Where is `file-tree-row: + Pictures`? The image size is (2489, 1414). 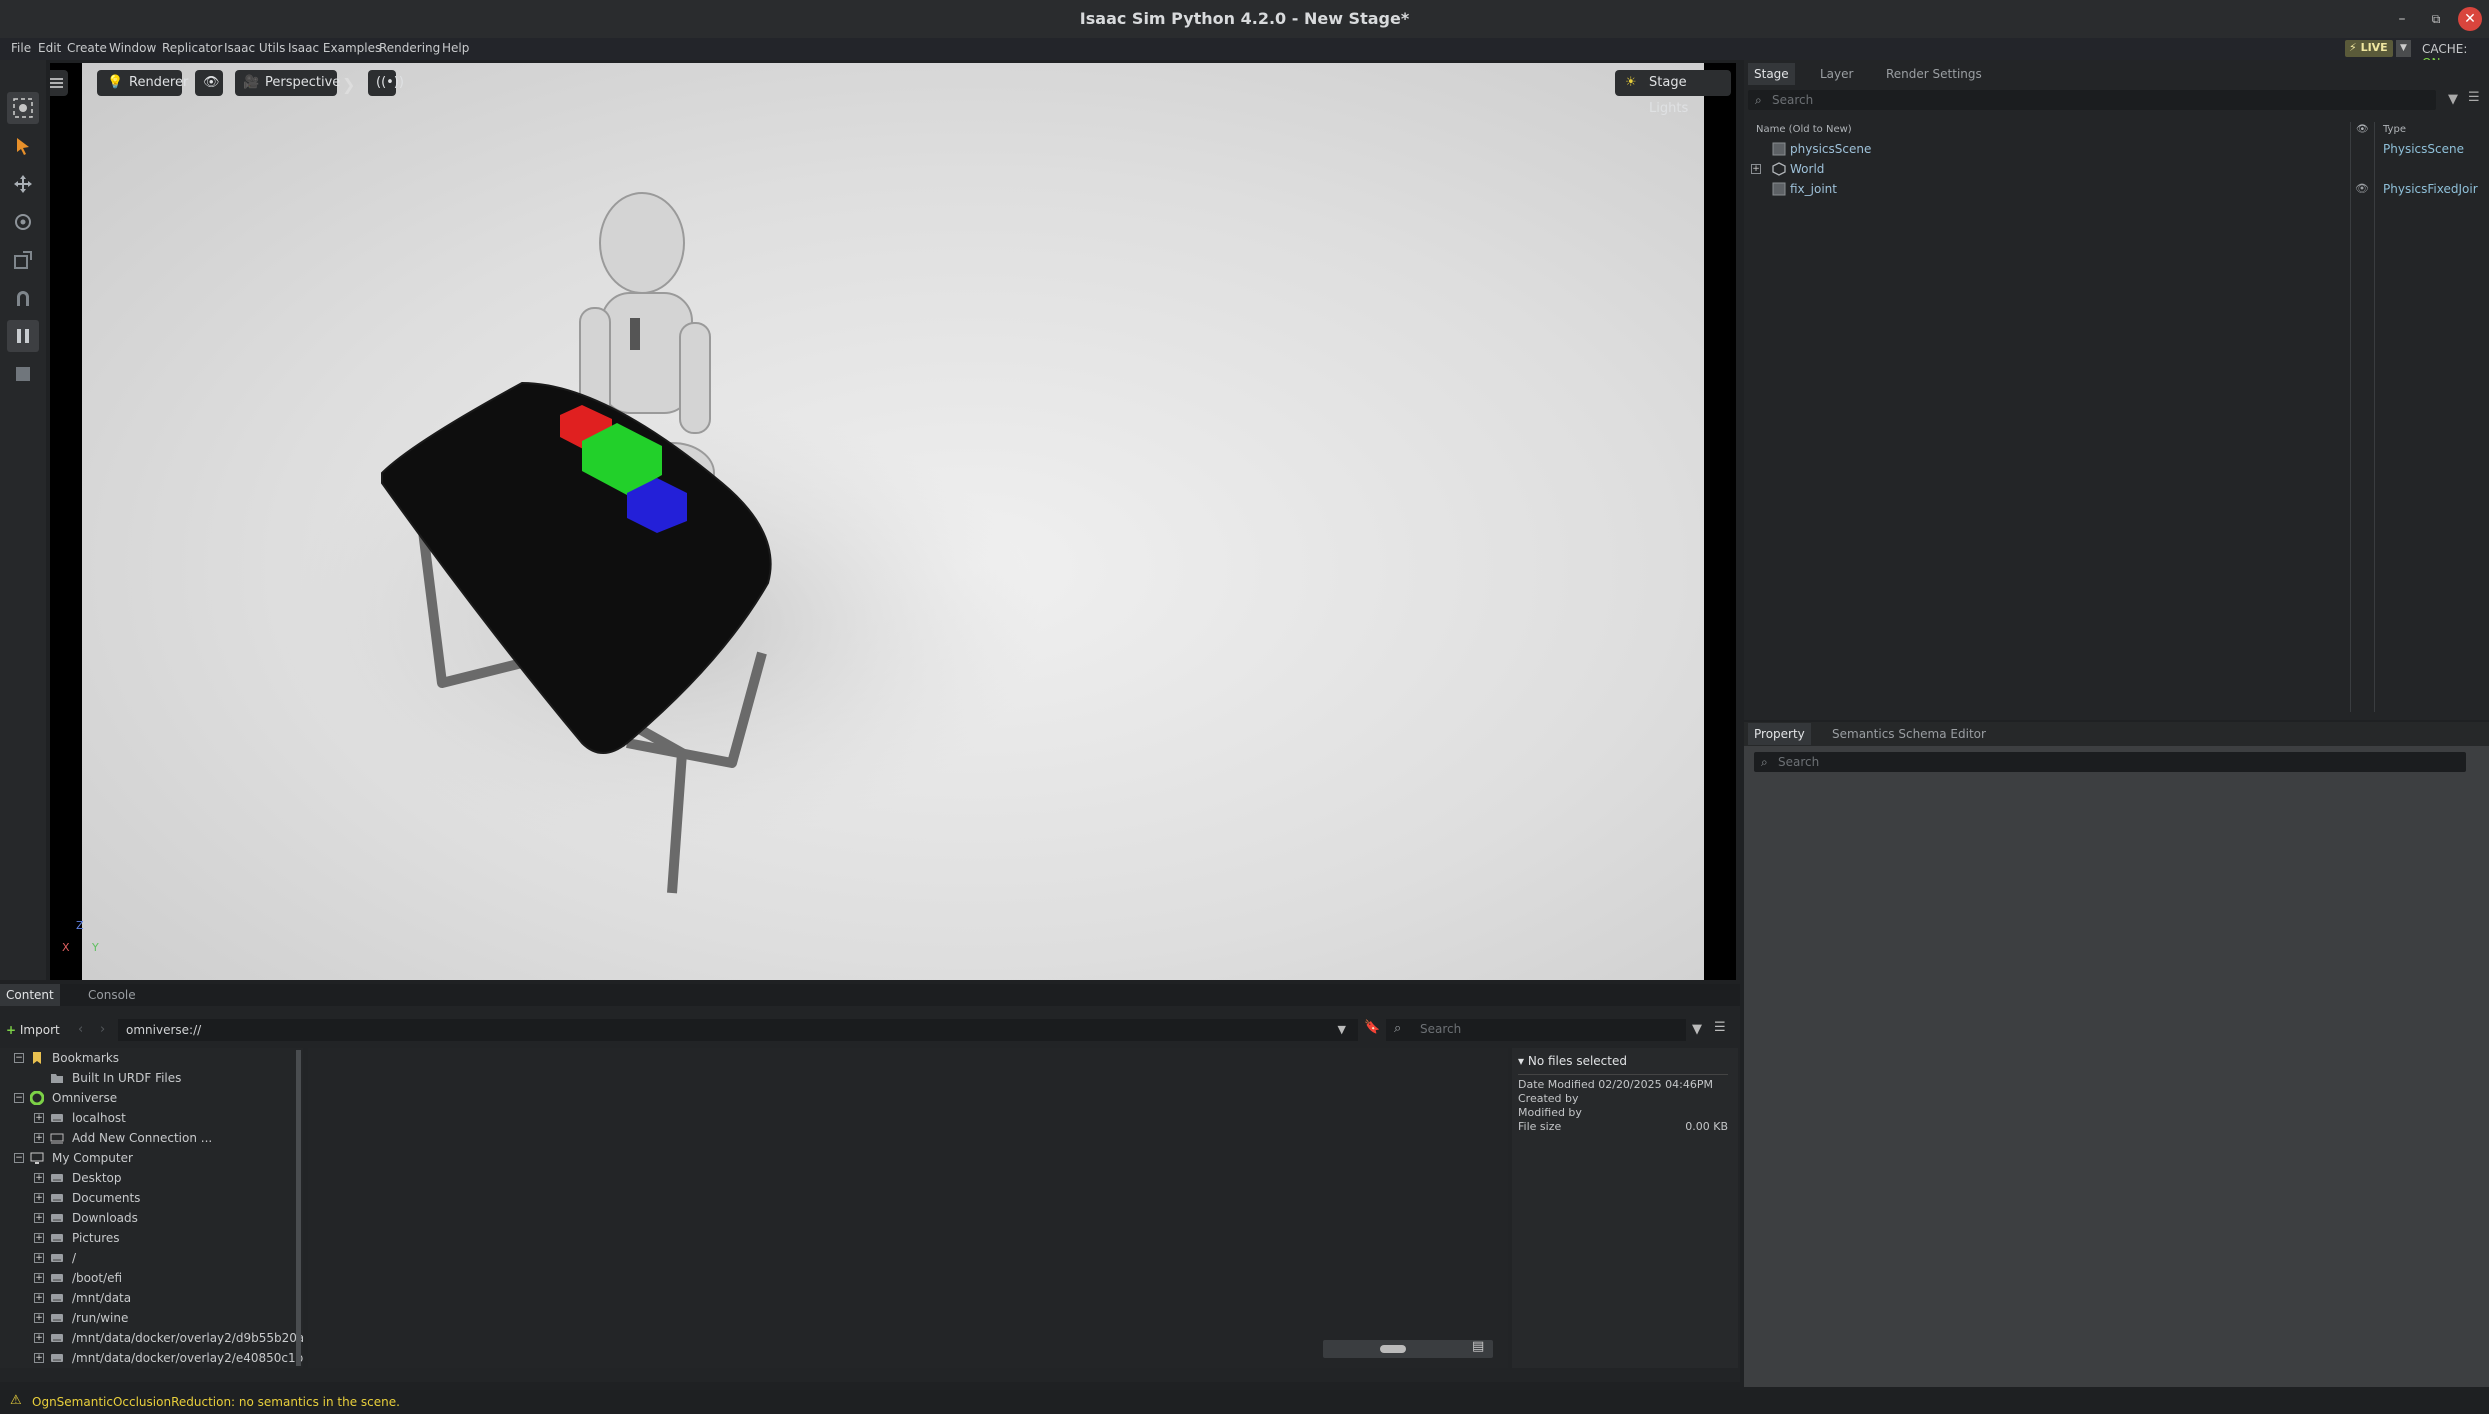
file-tree-row: + Pictures is located at coordinates (168, 1238).